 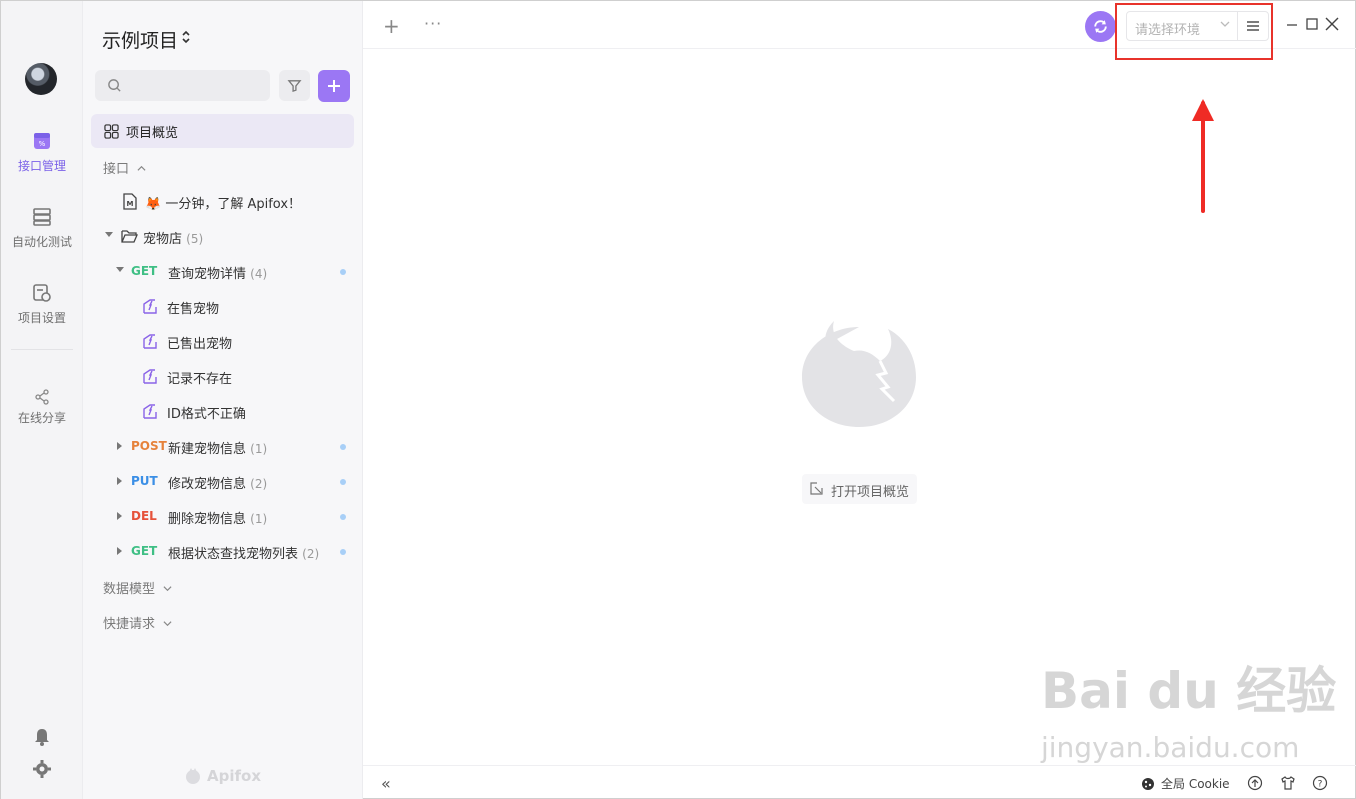 I want to click on open-overview-button: 打开项目概览, so click(x=859, y=489).